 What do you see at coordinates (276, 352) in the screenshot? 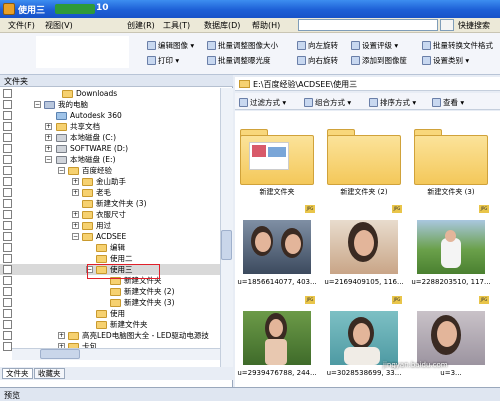
I see `figure` at bounding box center [276, 352].